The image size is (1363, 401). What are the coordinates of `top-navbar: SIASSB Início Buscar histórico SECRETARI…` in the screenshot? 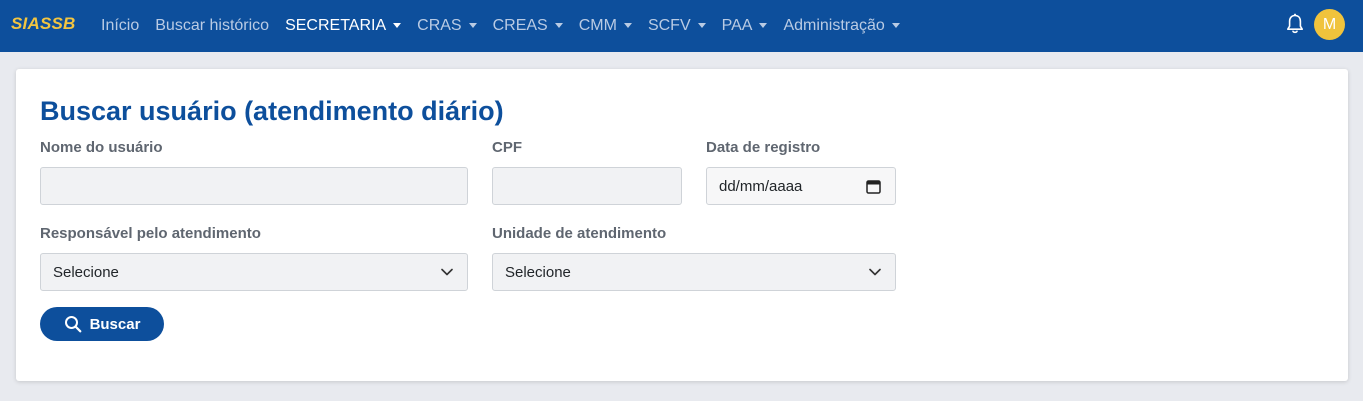 It's located at (681, 26).